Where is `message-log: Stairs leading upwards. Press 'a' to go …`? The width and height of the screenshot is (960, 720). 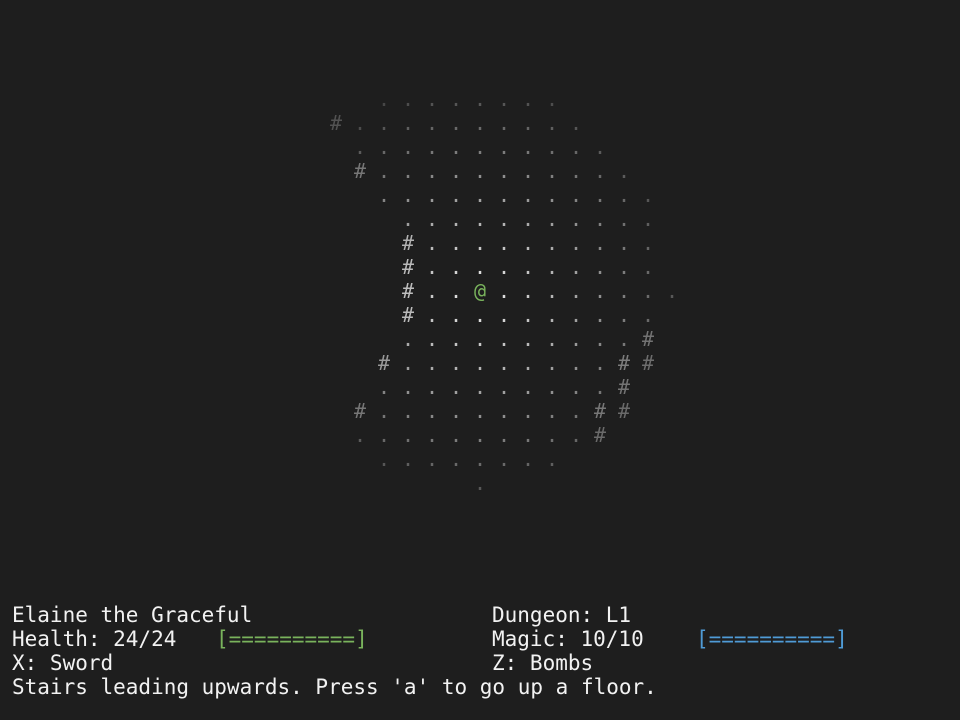
message-log: Stairs leading upwards. Press 'a' to go … is located at coordinates (334, 687).